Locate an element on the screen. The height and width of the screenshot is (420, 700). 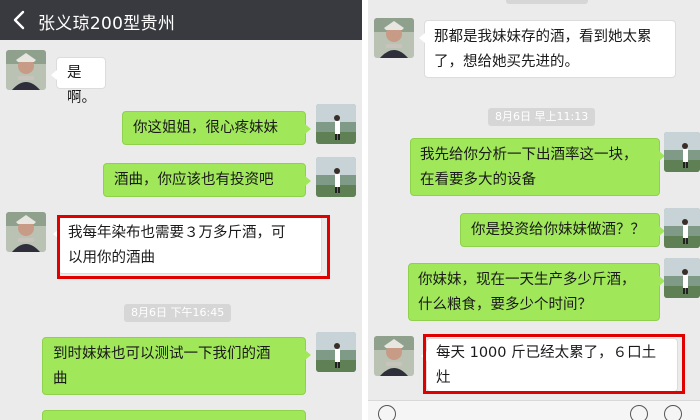
incoming-message: 那都是我妹妹存的酒，看到她太累 了，想给她买先进的。 is located at coordinates (547, 49).